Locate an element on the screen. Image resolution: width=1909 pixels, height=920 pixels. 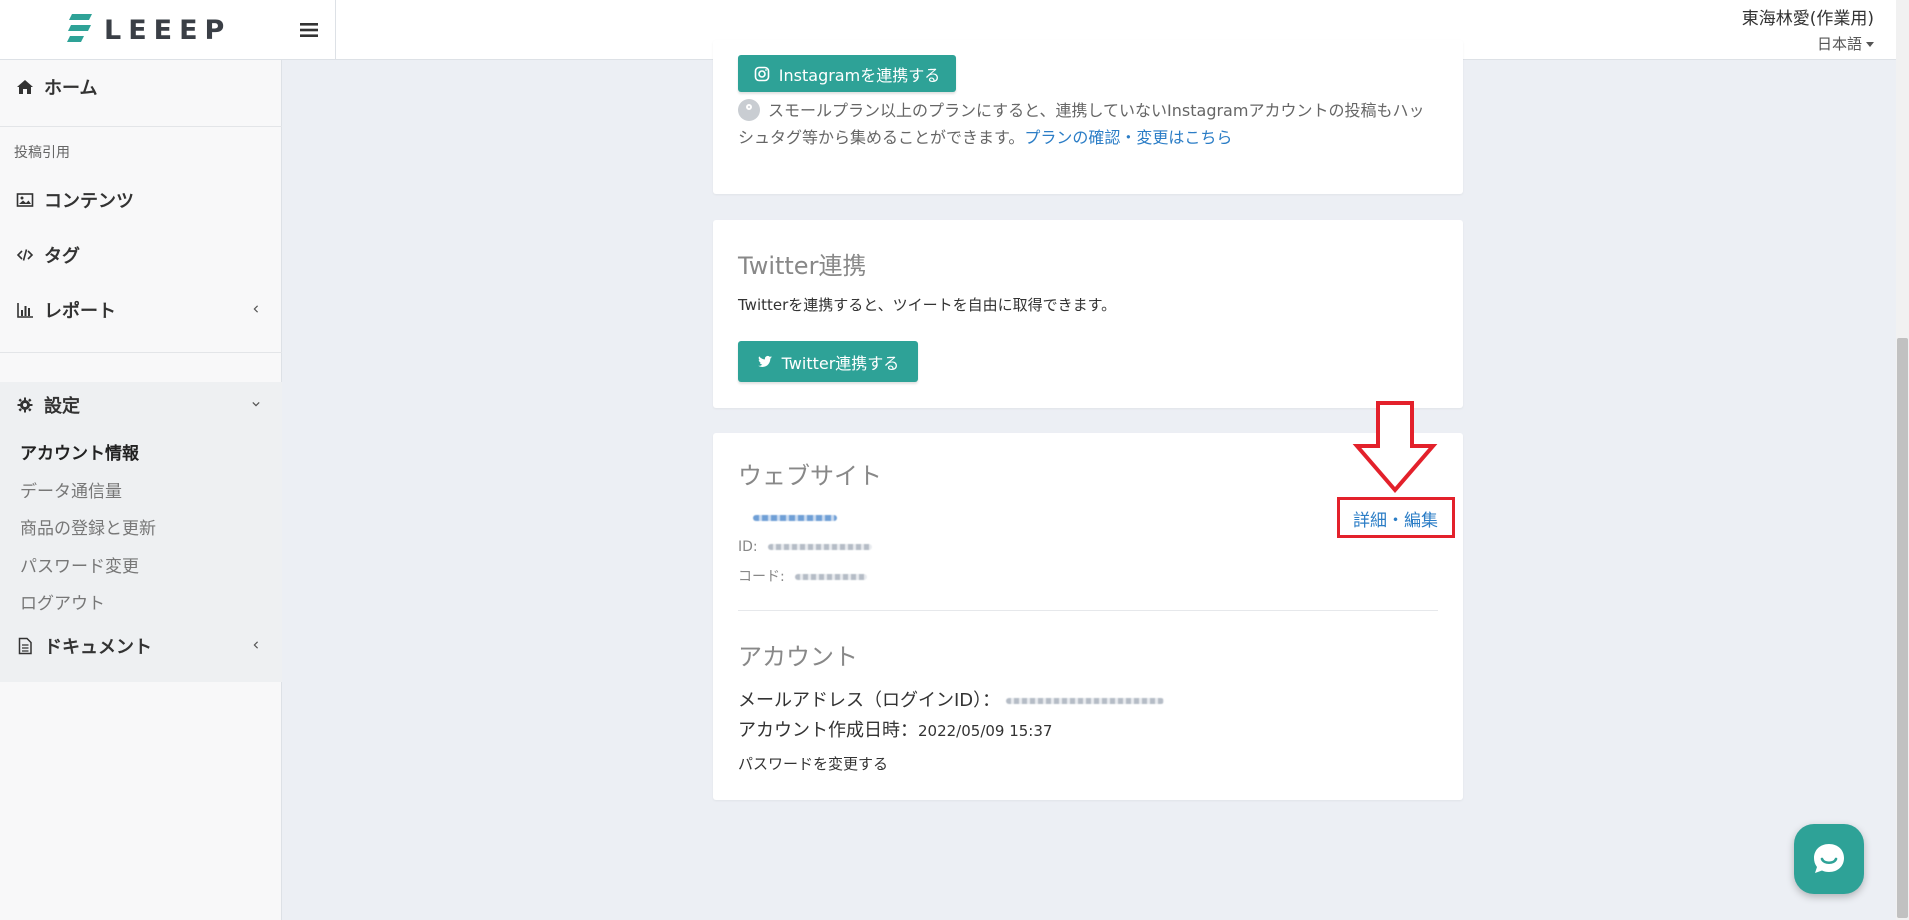
sidebar-item-contents: コンテンツ is located at coordinates (141, 200).